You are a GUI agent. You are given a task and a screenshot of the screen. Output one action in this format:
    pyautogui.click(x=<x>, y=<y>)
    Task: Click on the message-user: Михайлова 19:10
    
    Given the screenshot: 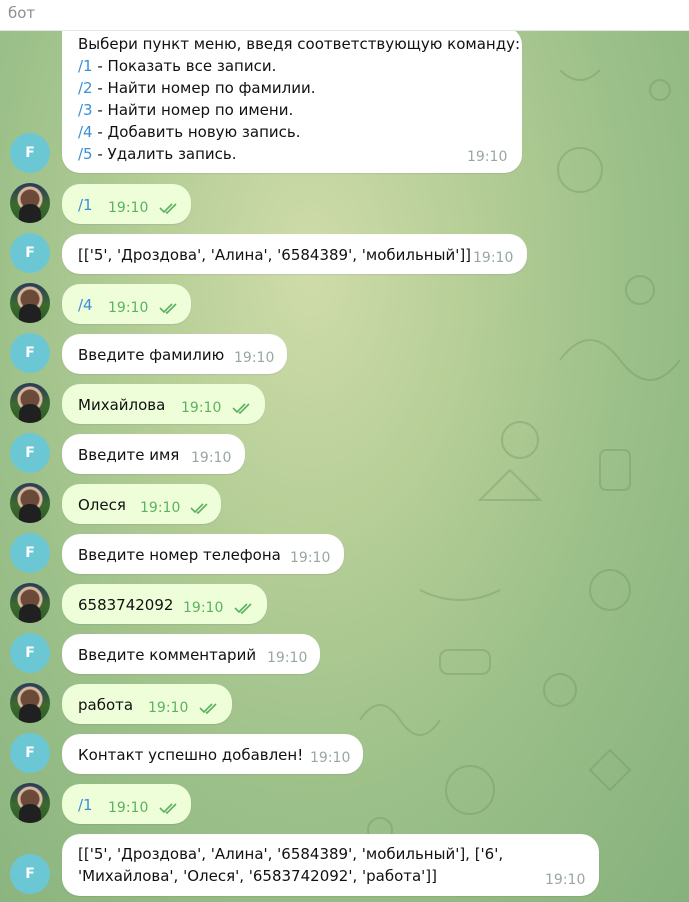 What is the action you would take?
    pyautogui.click(x=163, y=404)
    